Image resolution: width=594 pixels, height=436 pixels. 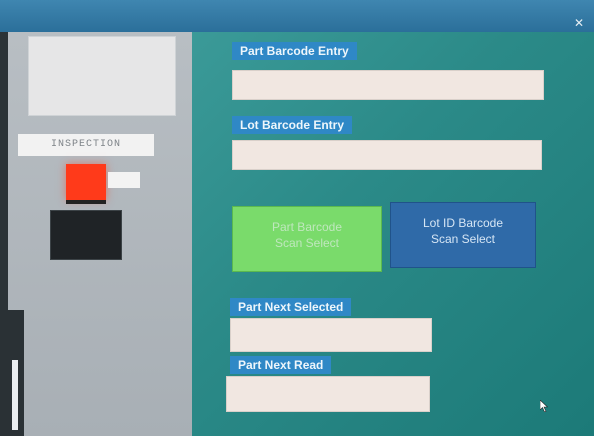 I want to click on lot-scan-line1: Lot ID Barcode, so click(x=463, y=223).